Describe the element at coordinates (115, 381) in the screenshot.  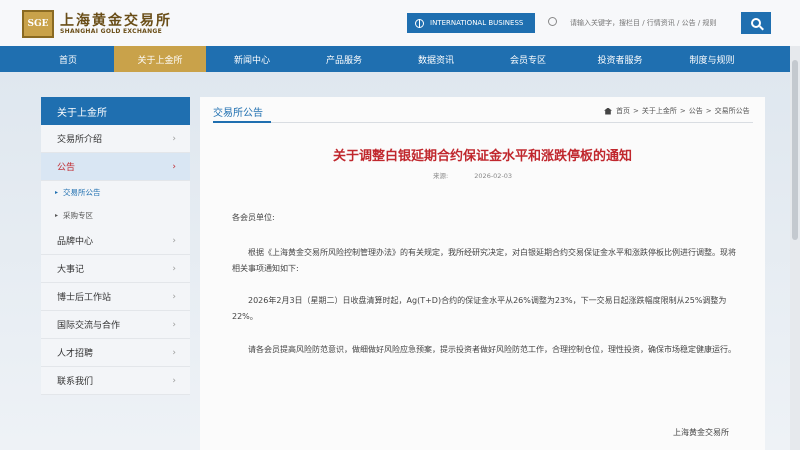
I see `sidebar-item-contact: 联系我们 ›` at that location.